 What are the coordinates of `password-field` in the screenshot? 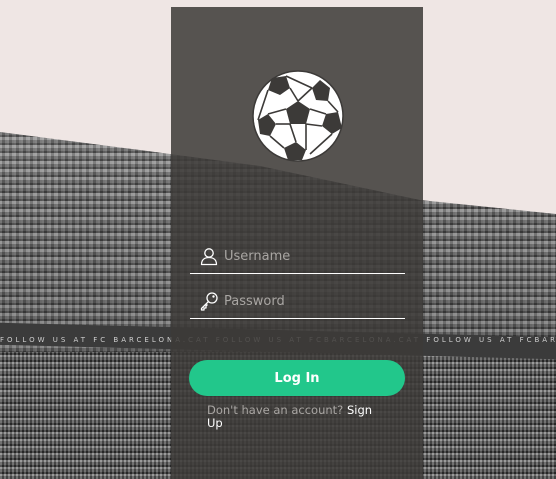 It's located at (297, 301).